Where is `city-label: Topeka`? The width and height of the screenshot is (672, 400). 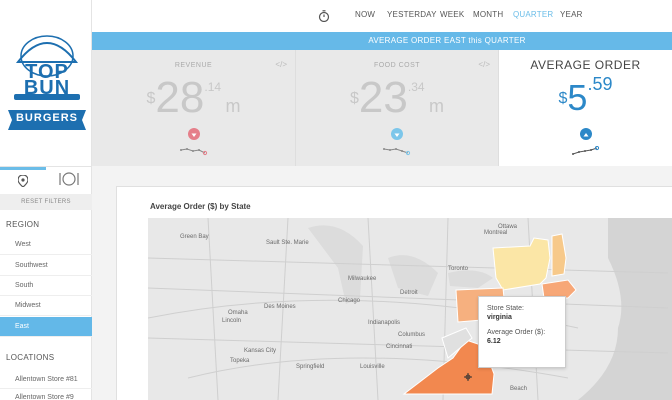 city-label: Topeka is located at coordinates (240, 361).